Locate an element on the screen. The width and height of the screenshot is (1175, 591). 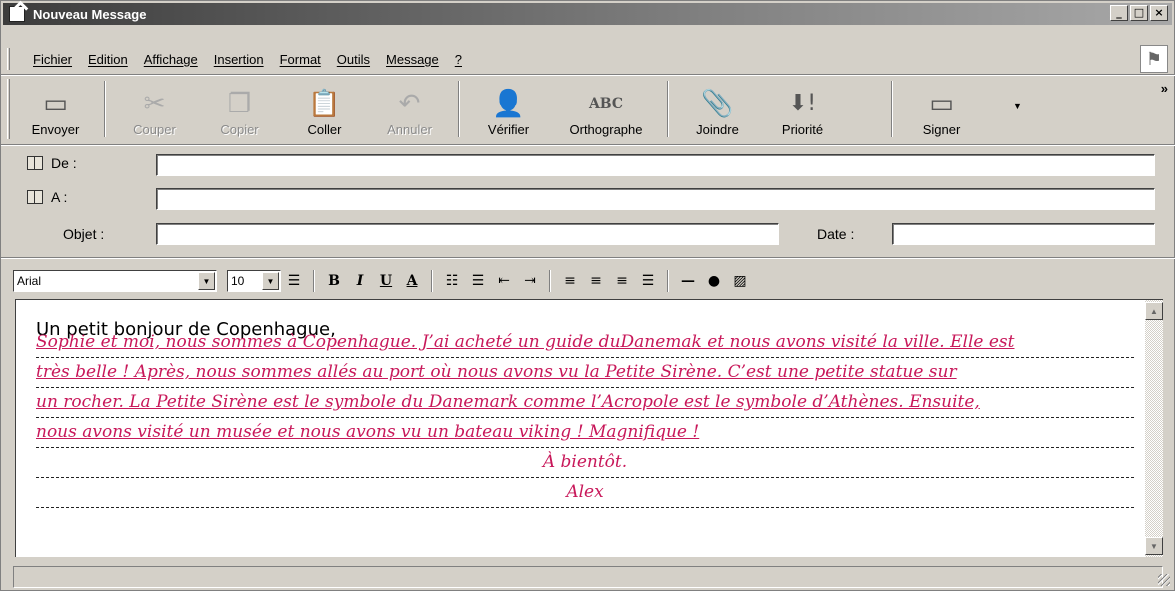
cut-button: ✂ Couper is located at coordinates (154, 109).